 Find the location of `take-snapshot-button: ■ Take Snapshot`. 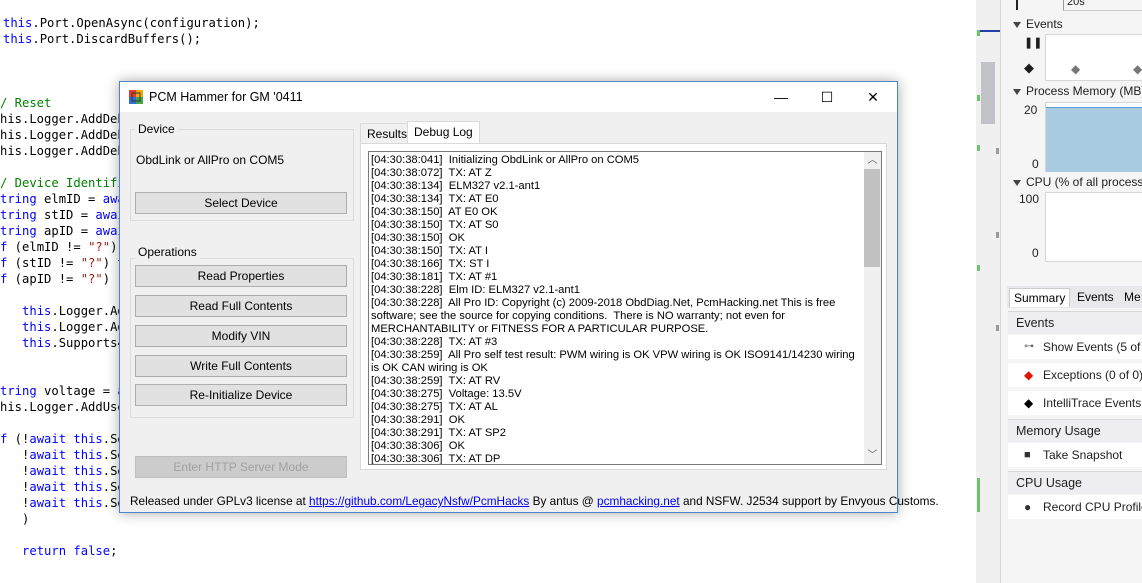

take-snapshot-button: ■ Take Snapshot is located at coordinates (1075, 455).